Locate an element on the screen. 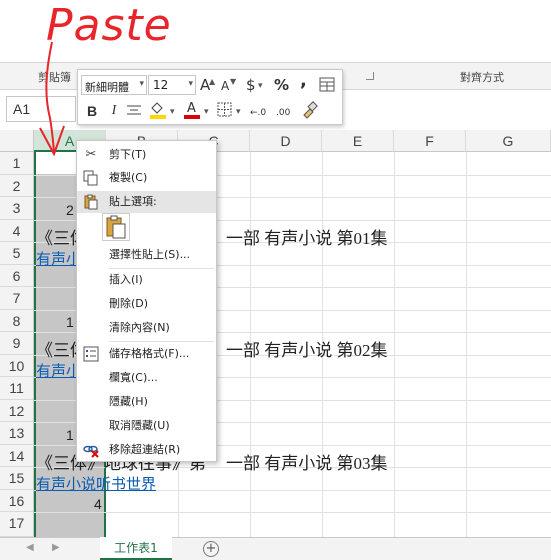 This screenshot has width=551, height=560. font-color-dropdown-icon: ▾ is located at coordinates (206, 112).